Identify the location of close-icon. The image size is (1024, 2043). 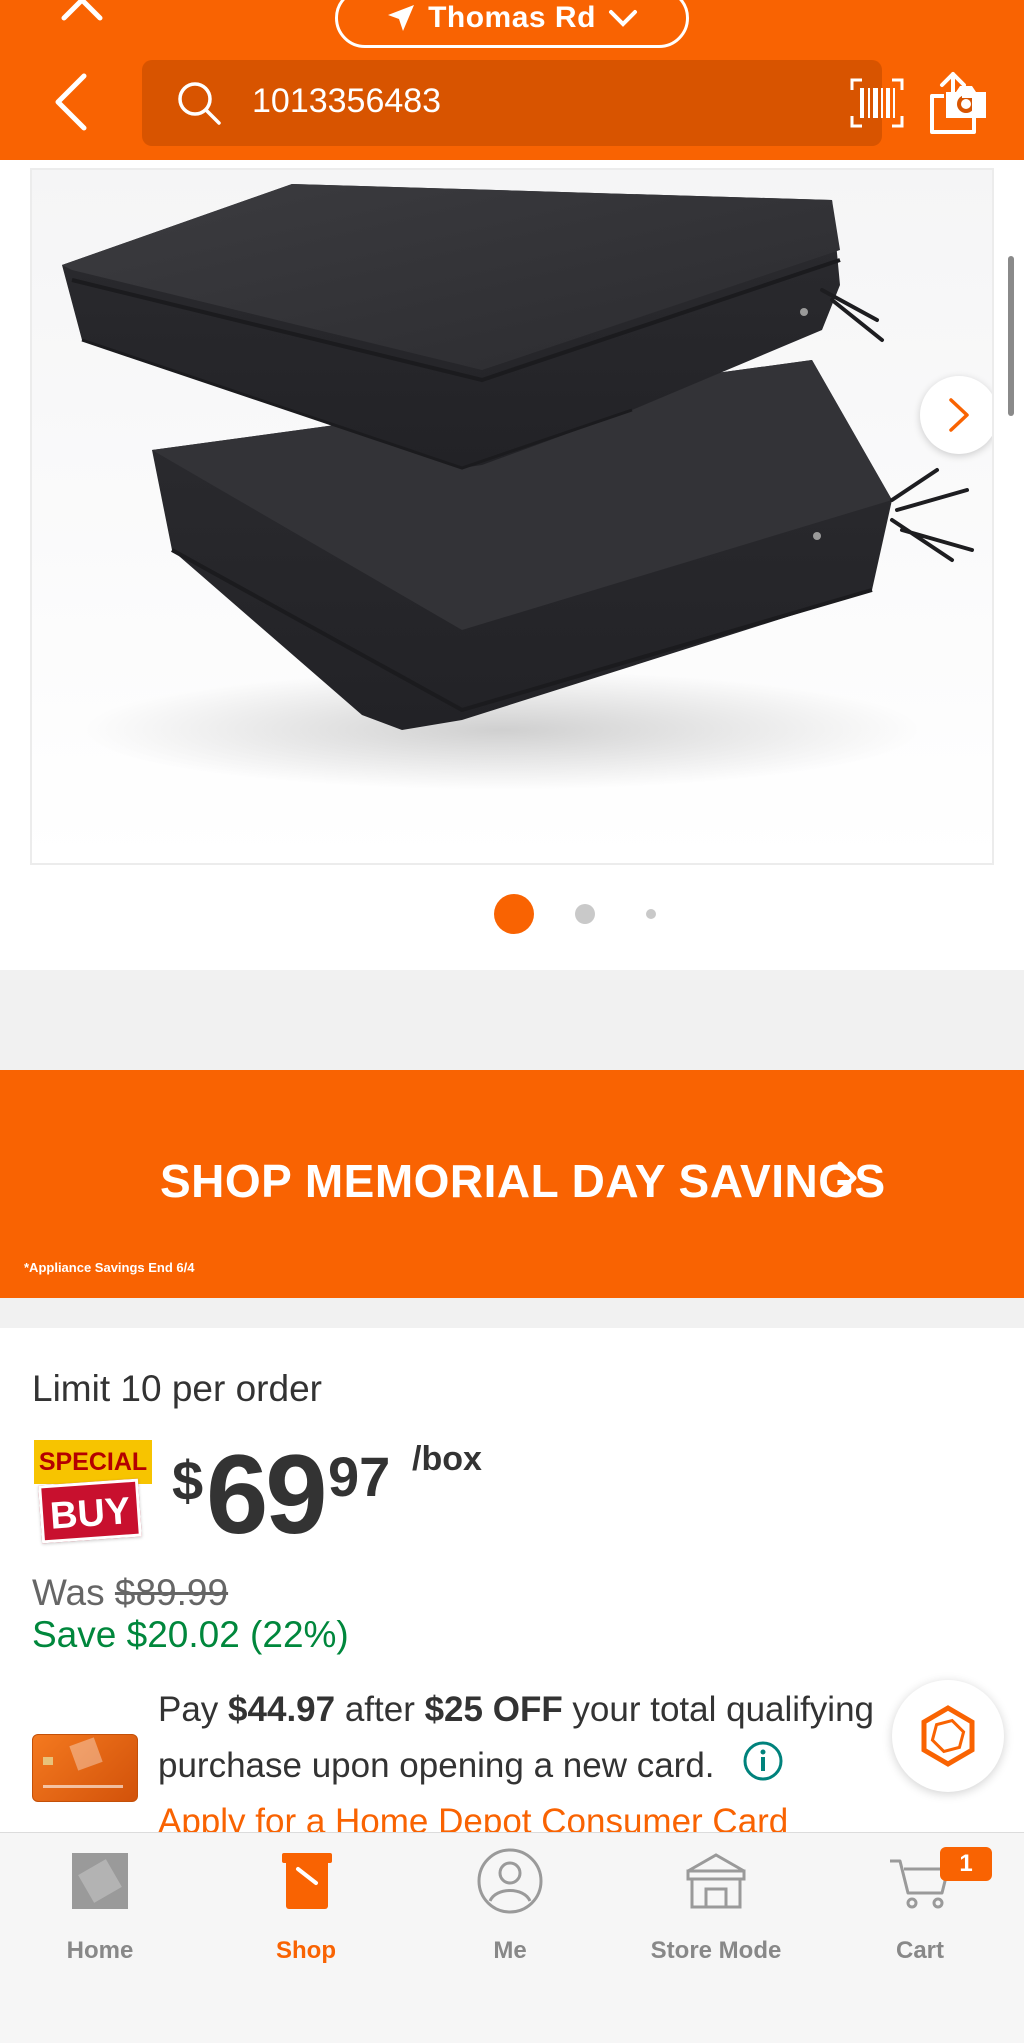
(82, 11).